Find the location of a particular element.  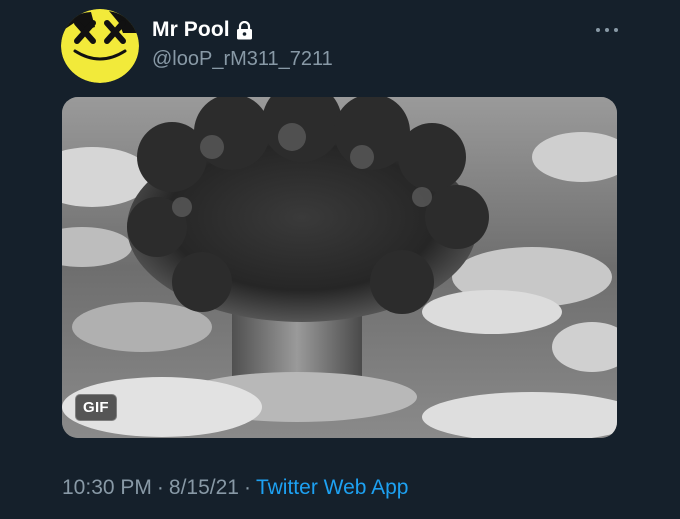

display-name-row: Mr Pool is located at coordinates (242, 30).